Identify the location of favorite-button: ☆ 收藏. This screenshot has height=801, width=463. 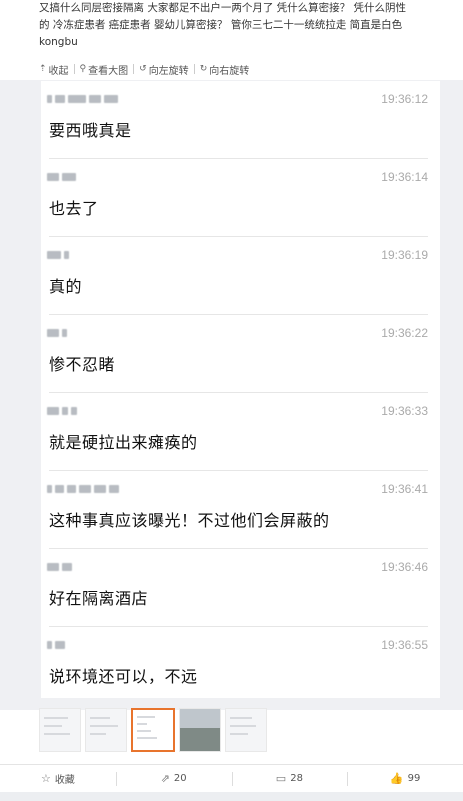
(58, 778).